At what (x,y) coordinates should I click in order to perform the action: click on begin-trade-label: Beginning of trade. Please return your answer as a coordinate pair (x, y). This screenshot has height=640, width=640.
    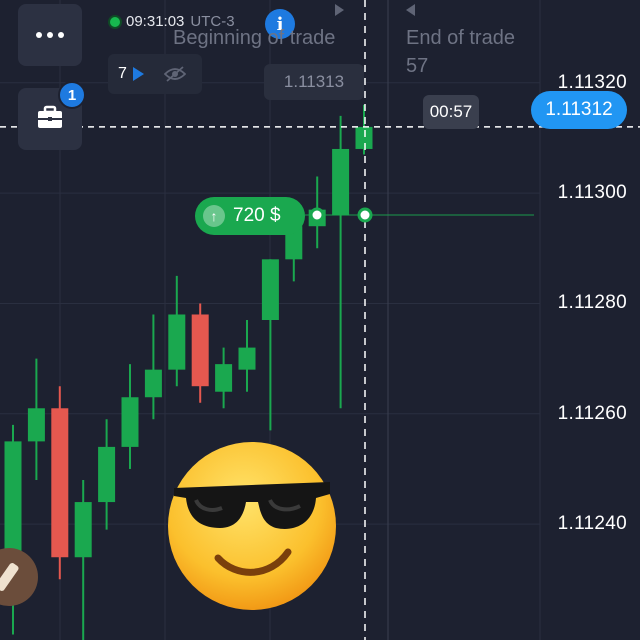
    Looking at the image, I should click on (254, 38).